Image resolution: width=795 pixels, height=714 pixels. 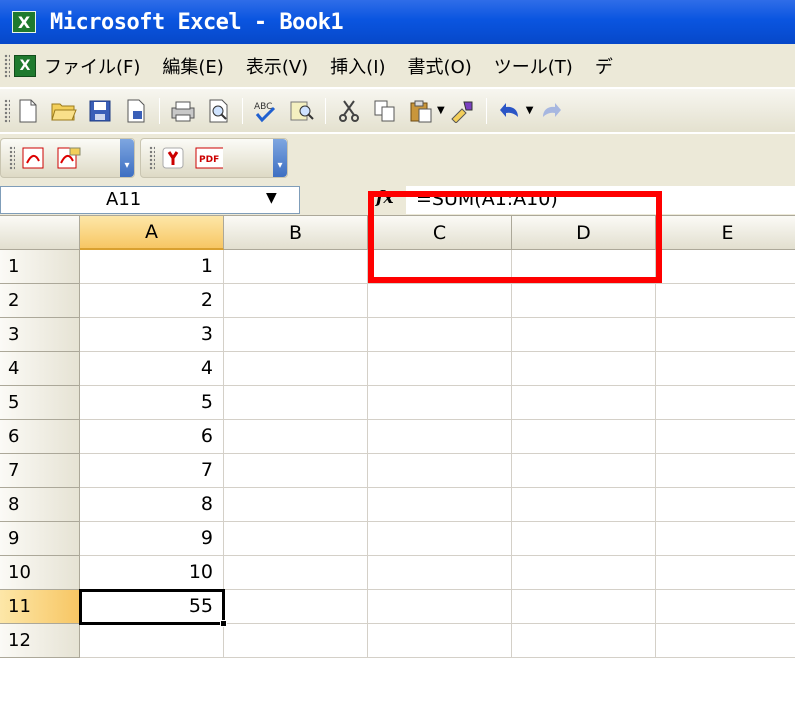 I want to click on paste-icon, so click(x=421, y=111).